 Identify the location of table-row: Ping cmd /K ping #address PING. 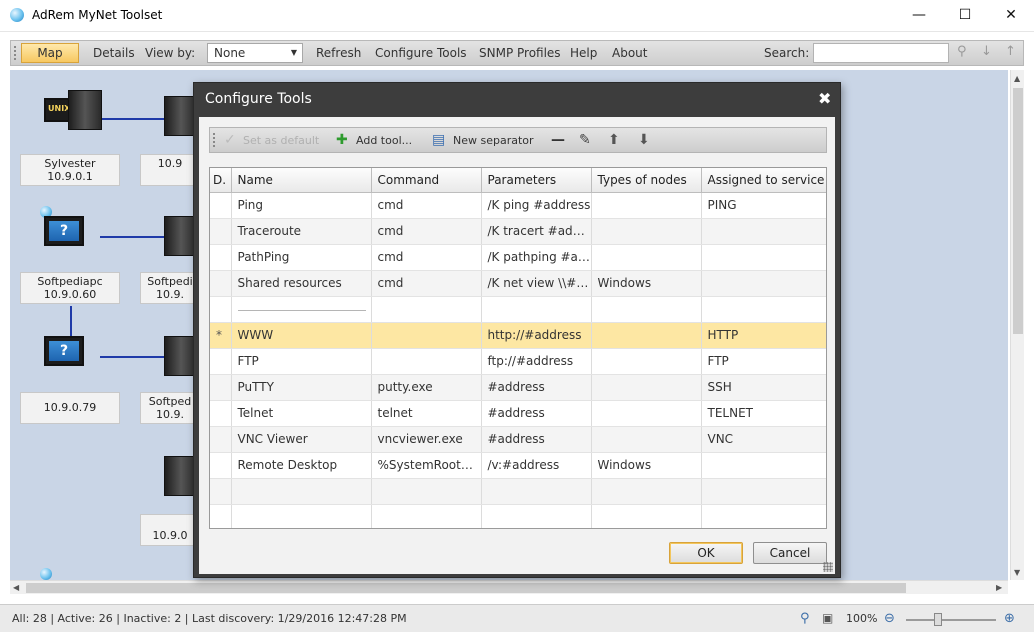
(518, 205).